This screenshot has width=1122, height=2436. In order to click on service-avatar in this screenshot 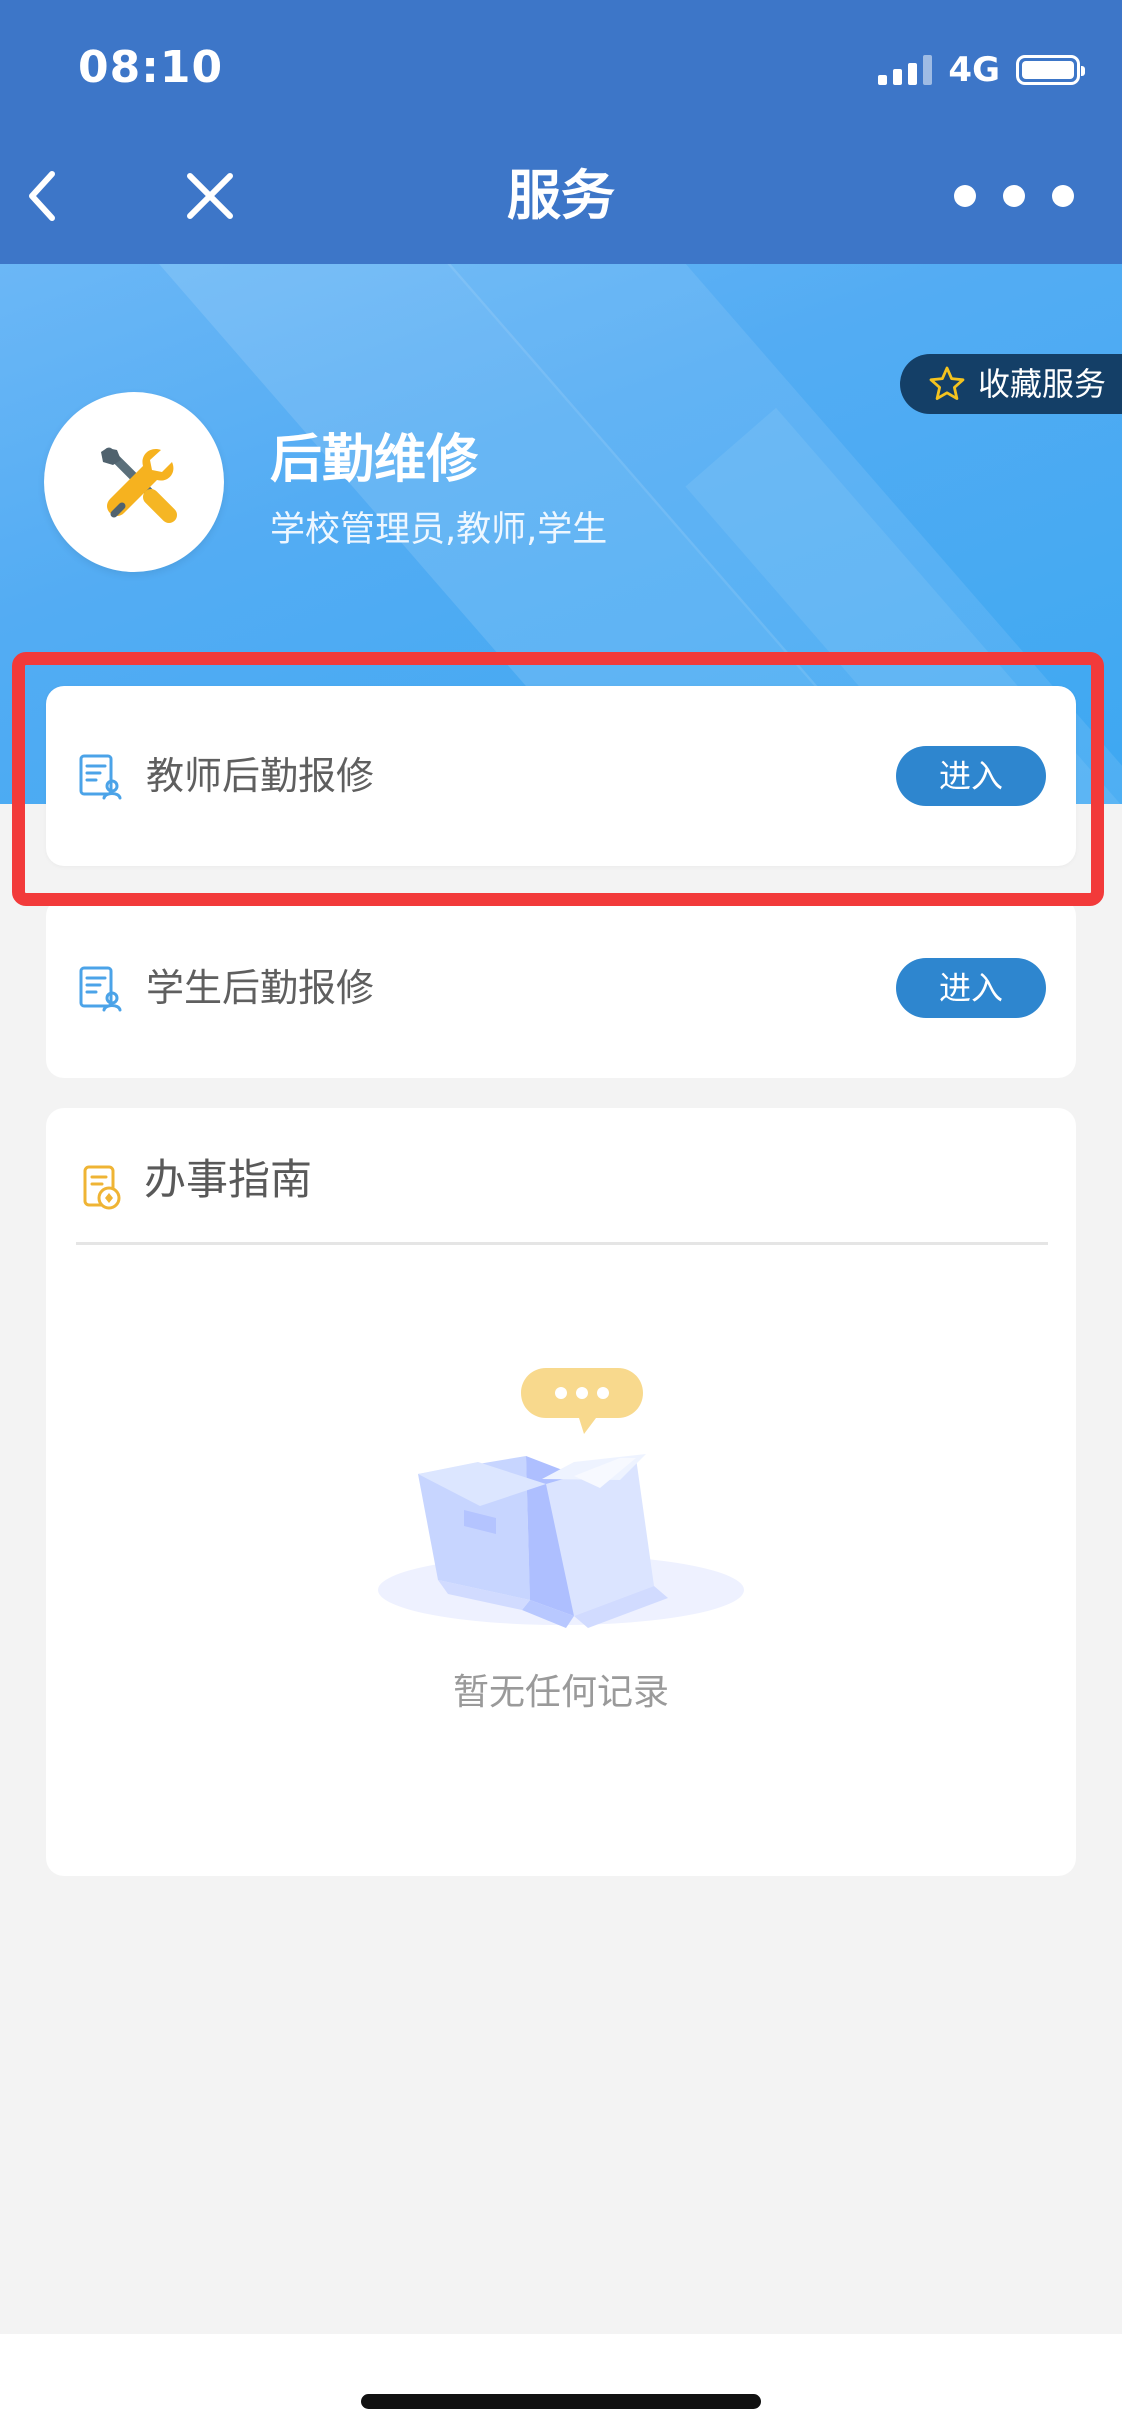, I will do `click(134, 482)`.